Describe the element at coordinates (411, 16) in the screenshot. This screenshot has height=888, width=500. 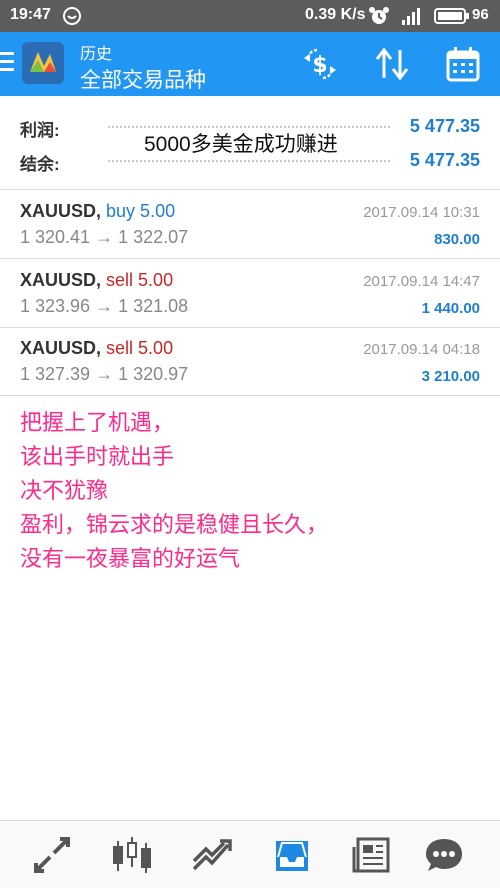
I see `signal-icon` at that location.